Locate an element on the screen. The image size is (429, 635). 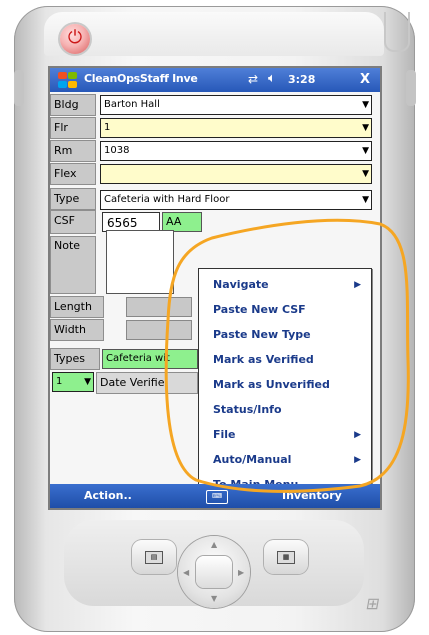
bldg-dropdown: Barton Hall ▼ is located at coordinates (236, 105).